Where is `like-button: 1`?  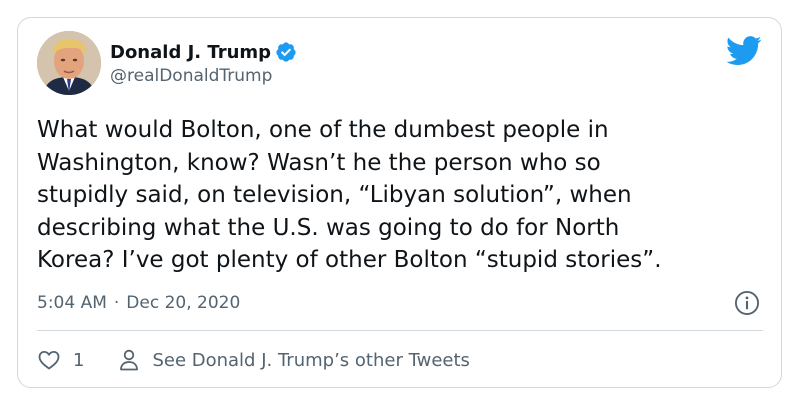
like-button: 1 is located at coordinates (60, 360).